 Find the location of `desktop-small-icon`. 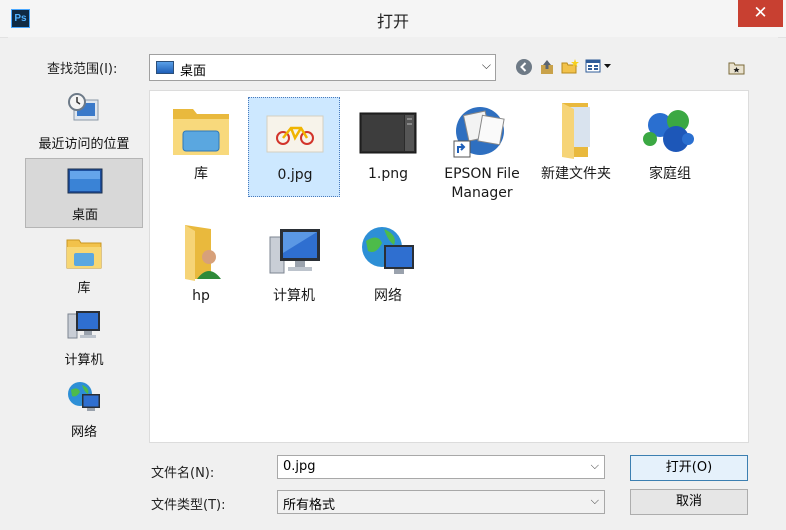

desktop-small-icon is located at coordinates (165, 67).